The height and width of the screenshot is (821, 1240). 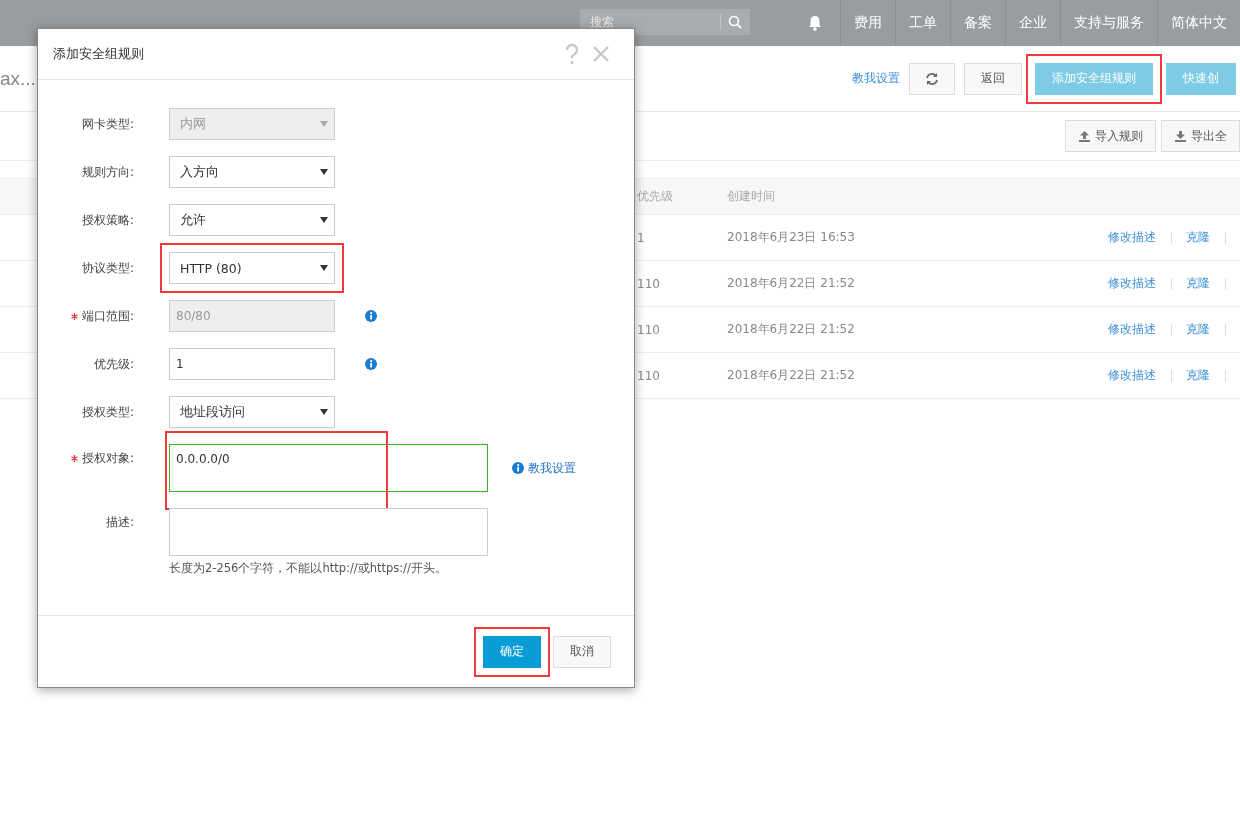 I want to click on description-field, so click(x=328, y=532).